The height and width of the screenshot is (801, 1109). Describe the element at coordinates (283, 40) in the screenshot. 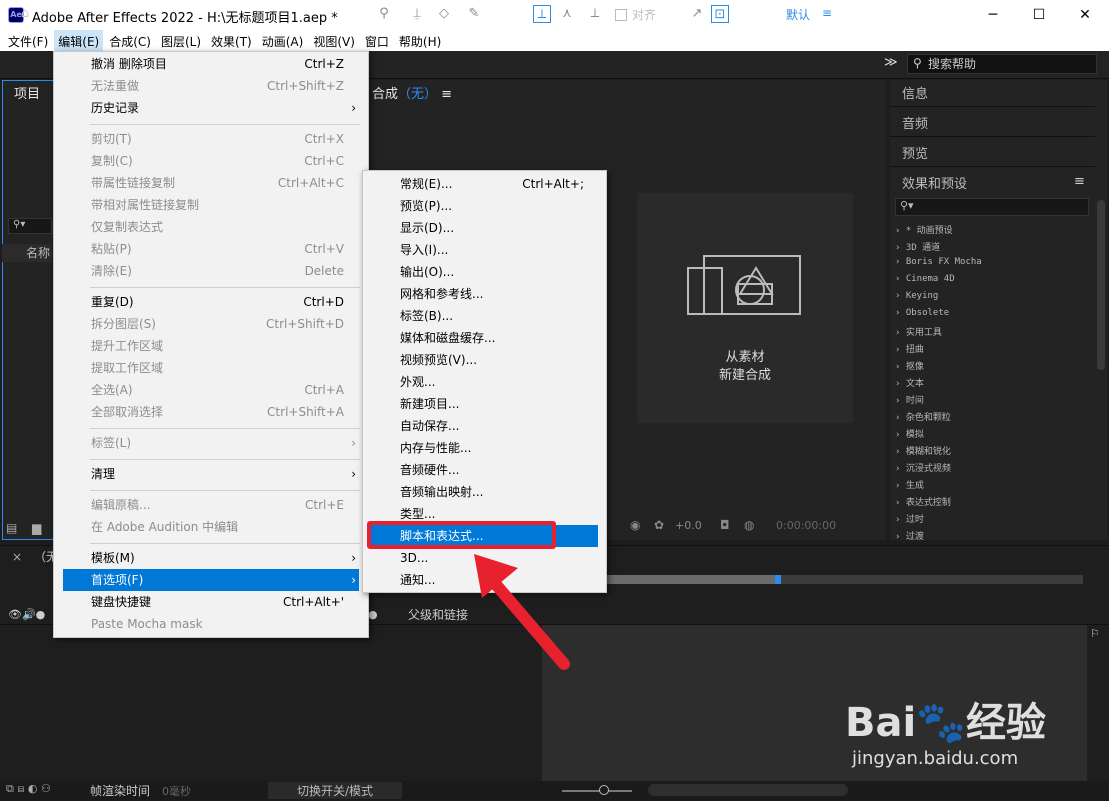

I see `menubar-item: 动画(A)` at that location.